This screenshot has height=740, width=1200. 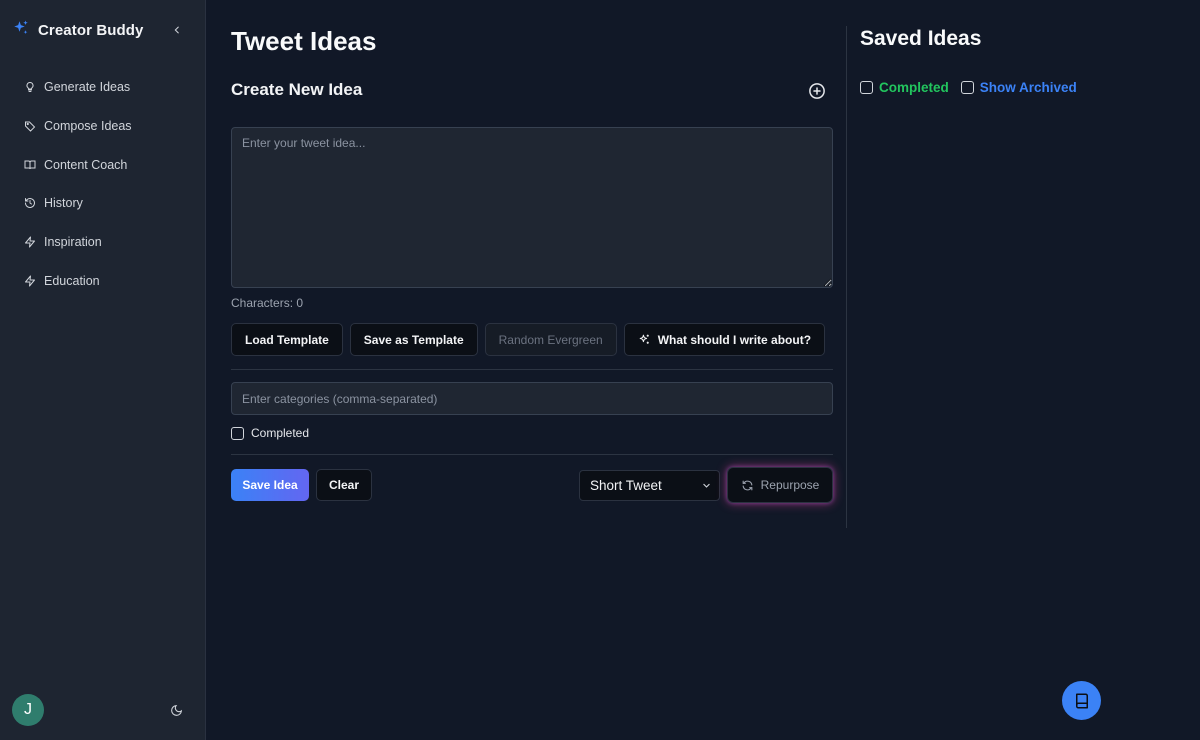 What do you see at coordinates (626, 485) in the screenshot?
I see `format-select-value: Short Tweet` at bounding box center [626, 485].